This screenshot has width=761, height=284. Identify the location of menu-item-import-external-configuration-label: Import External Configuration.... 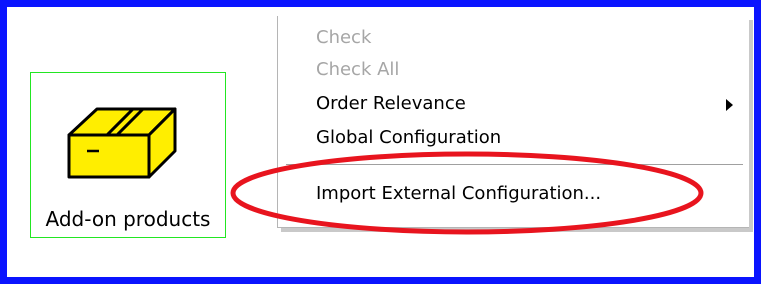
(459, 193).